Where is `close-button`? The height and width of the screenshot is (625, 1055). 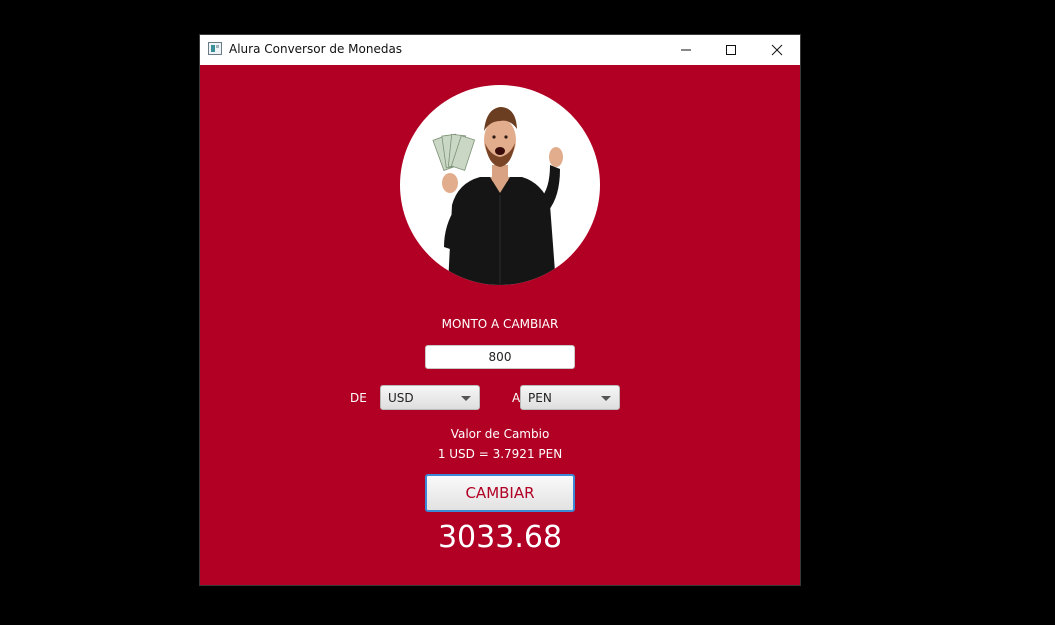 close-button is located at coordinates (777, 50).